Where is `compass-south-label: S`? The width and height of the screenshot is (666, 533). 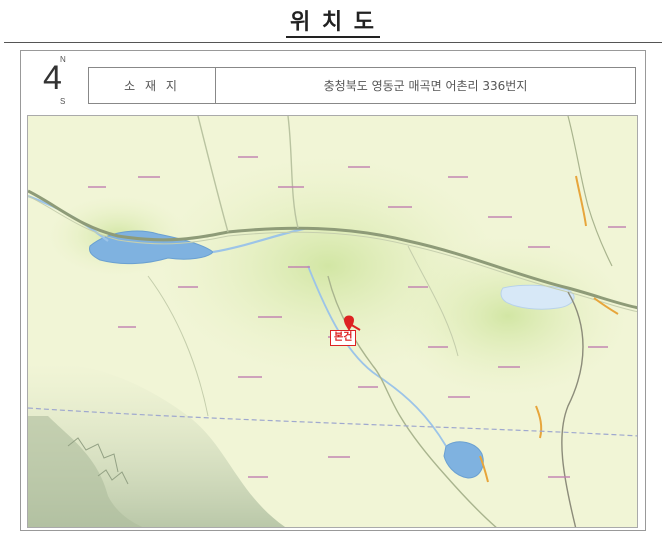
compass-south-label: S is located at coordinates (63, 101).